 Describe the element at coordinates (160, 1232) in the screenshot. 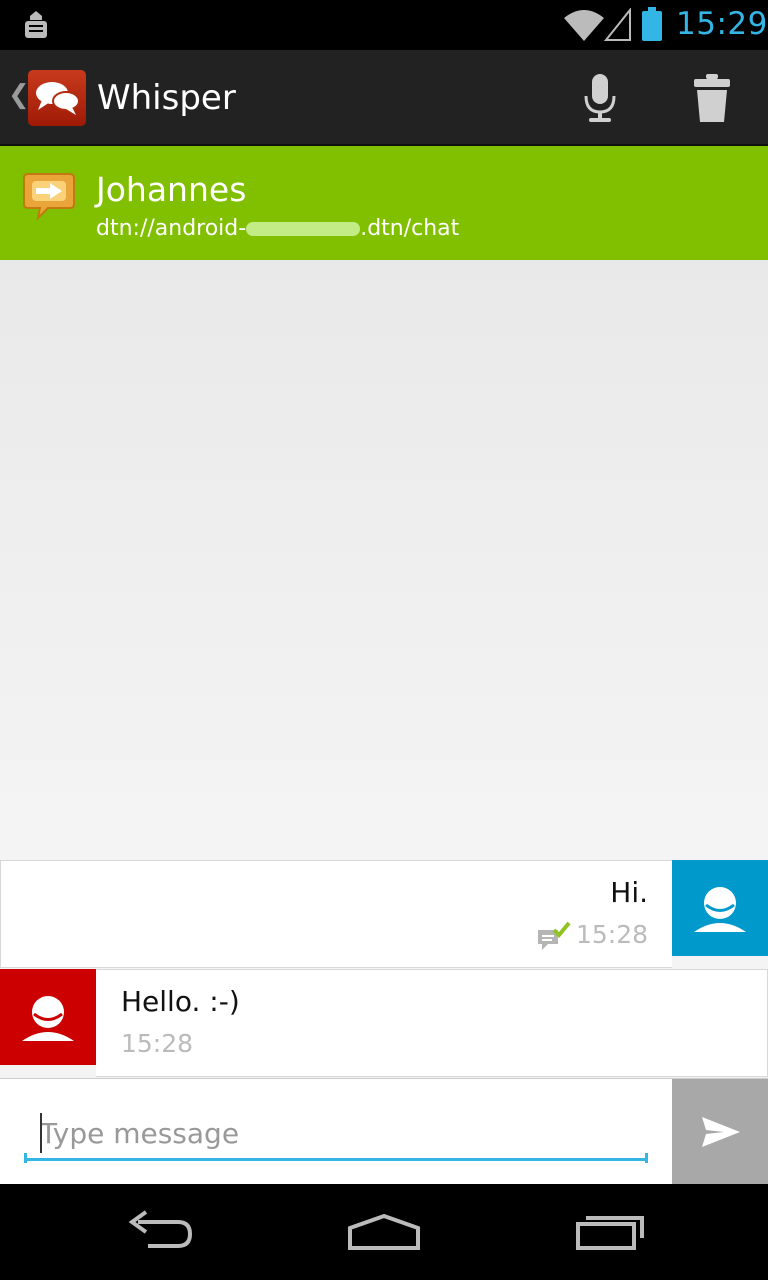

I see `back-icon` at that location.